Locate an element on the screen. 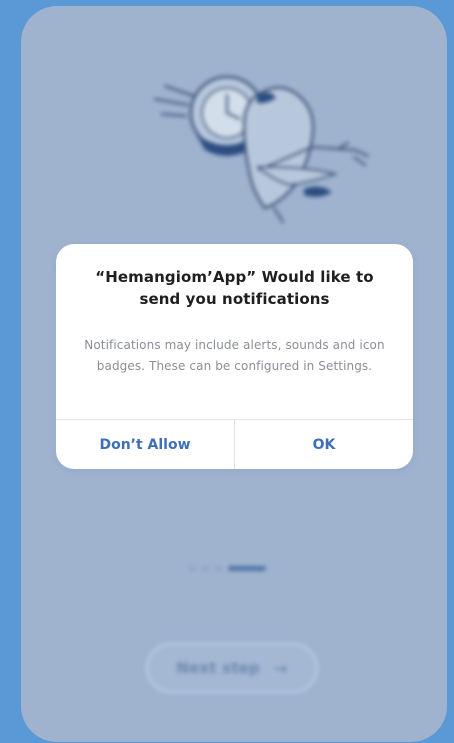 The height and width of the screenshot is (743, 454). pager-dot-active is located at coordinates (247, 568).